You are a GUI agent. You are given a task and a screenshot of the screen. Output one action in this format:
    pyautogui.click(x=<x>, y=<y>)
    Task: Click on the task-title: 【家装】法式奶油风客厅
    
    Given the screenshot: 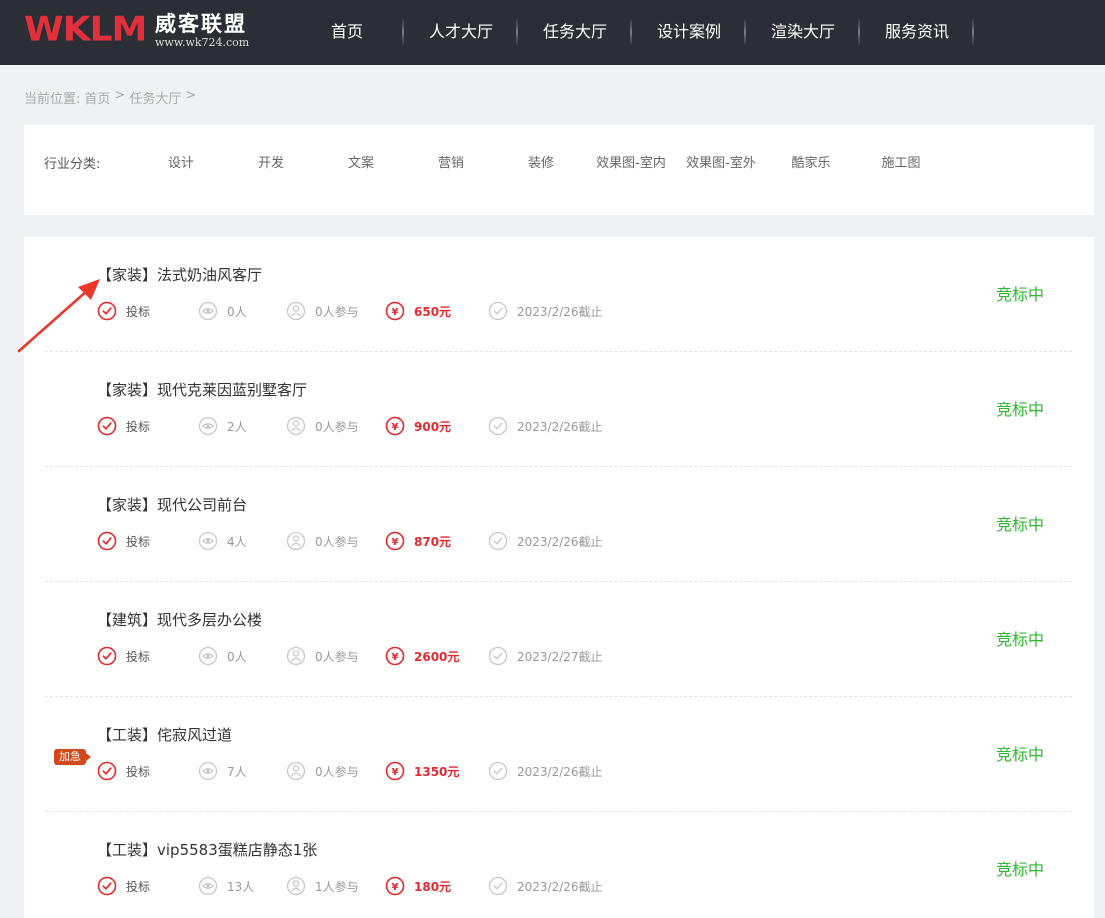 What is the action you would take?
    pyautogui.click(x=179, y=274)
    